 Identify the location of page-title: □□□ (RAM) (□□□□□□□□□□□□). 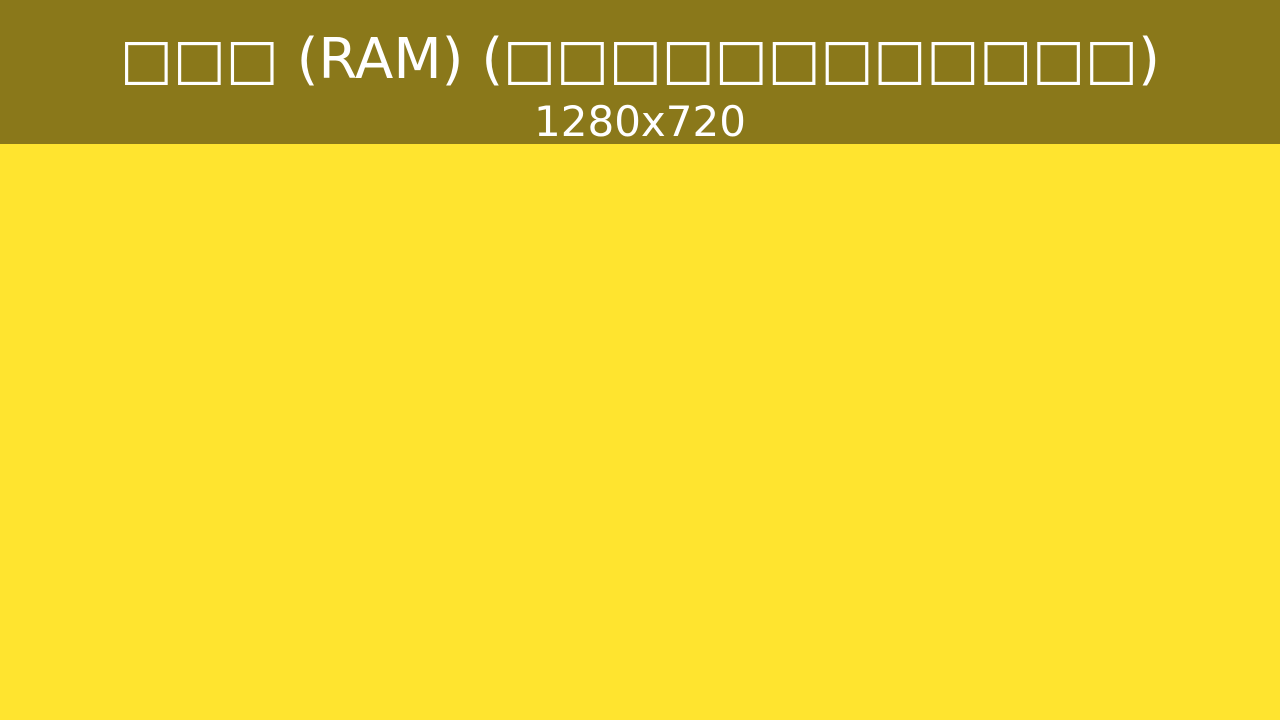
(640, 59).